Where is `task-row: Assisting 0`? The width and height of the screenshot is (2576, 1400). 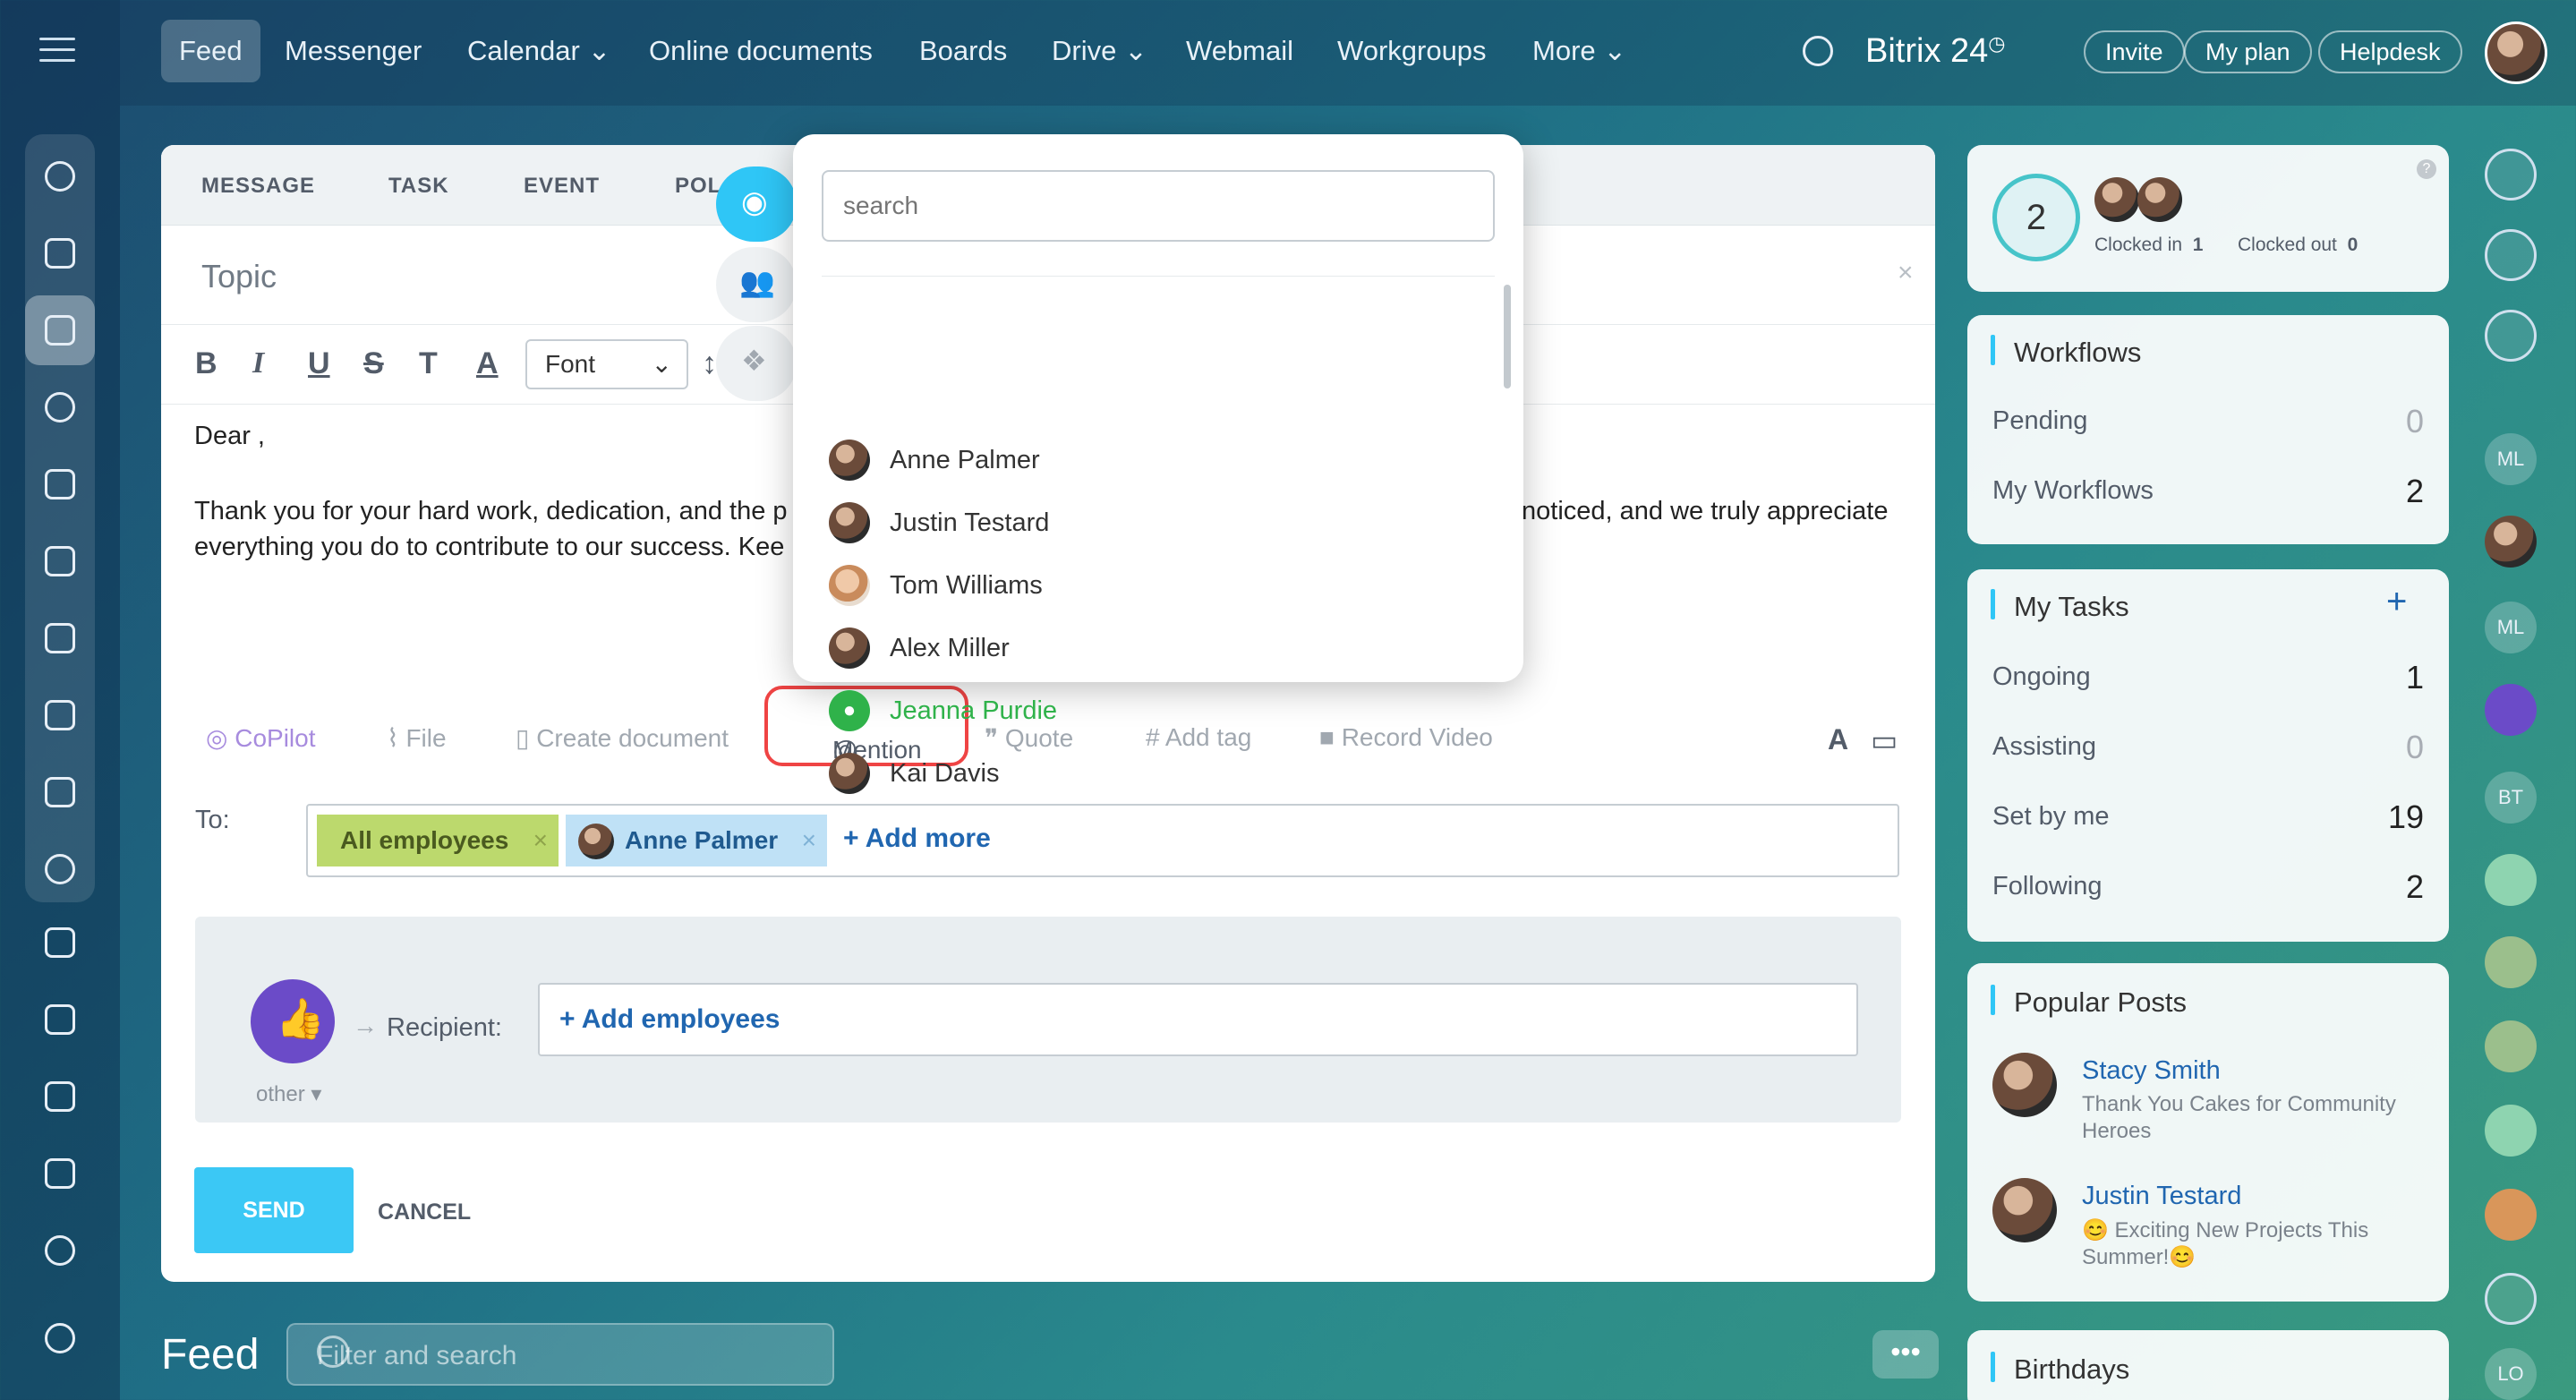
task-row: Assisting 0 is located at coordinates (2208, 747).